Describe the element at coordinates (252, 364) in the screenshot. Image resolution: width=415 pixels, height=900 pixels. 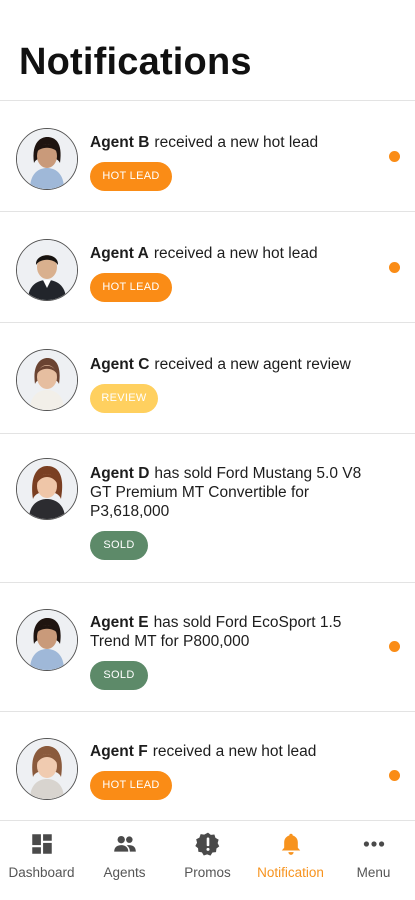
I see `notification-message: received a new agent review` at that location.